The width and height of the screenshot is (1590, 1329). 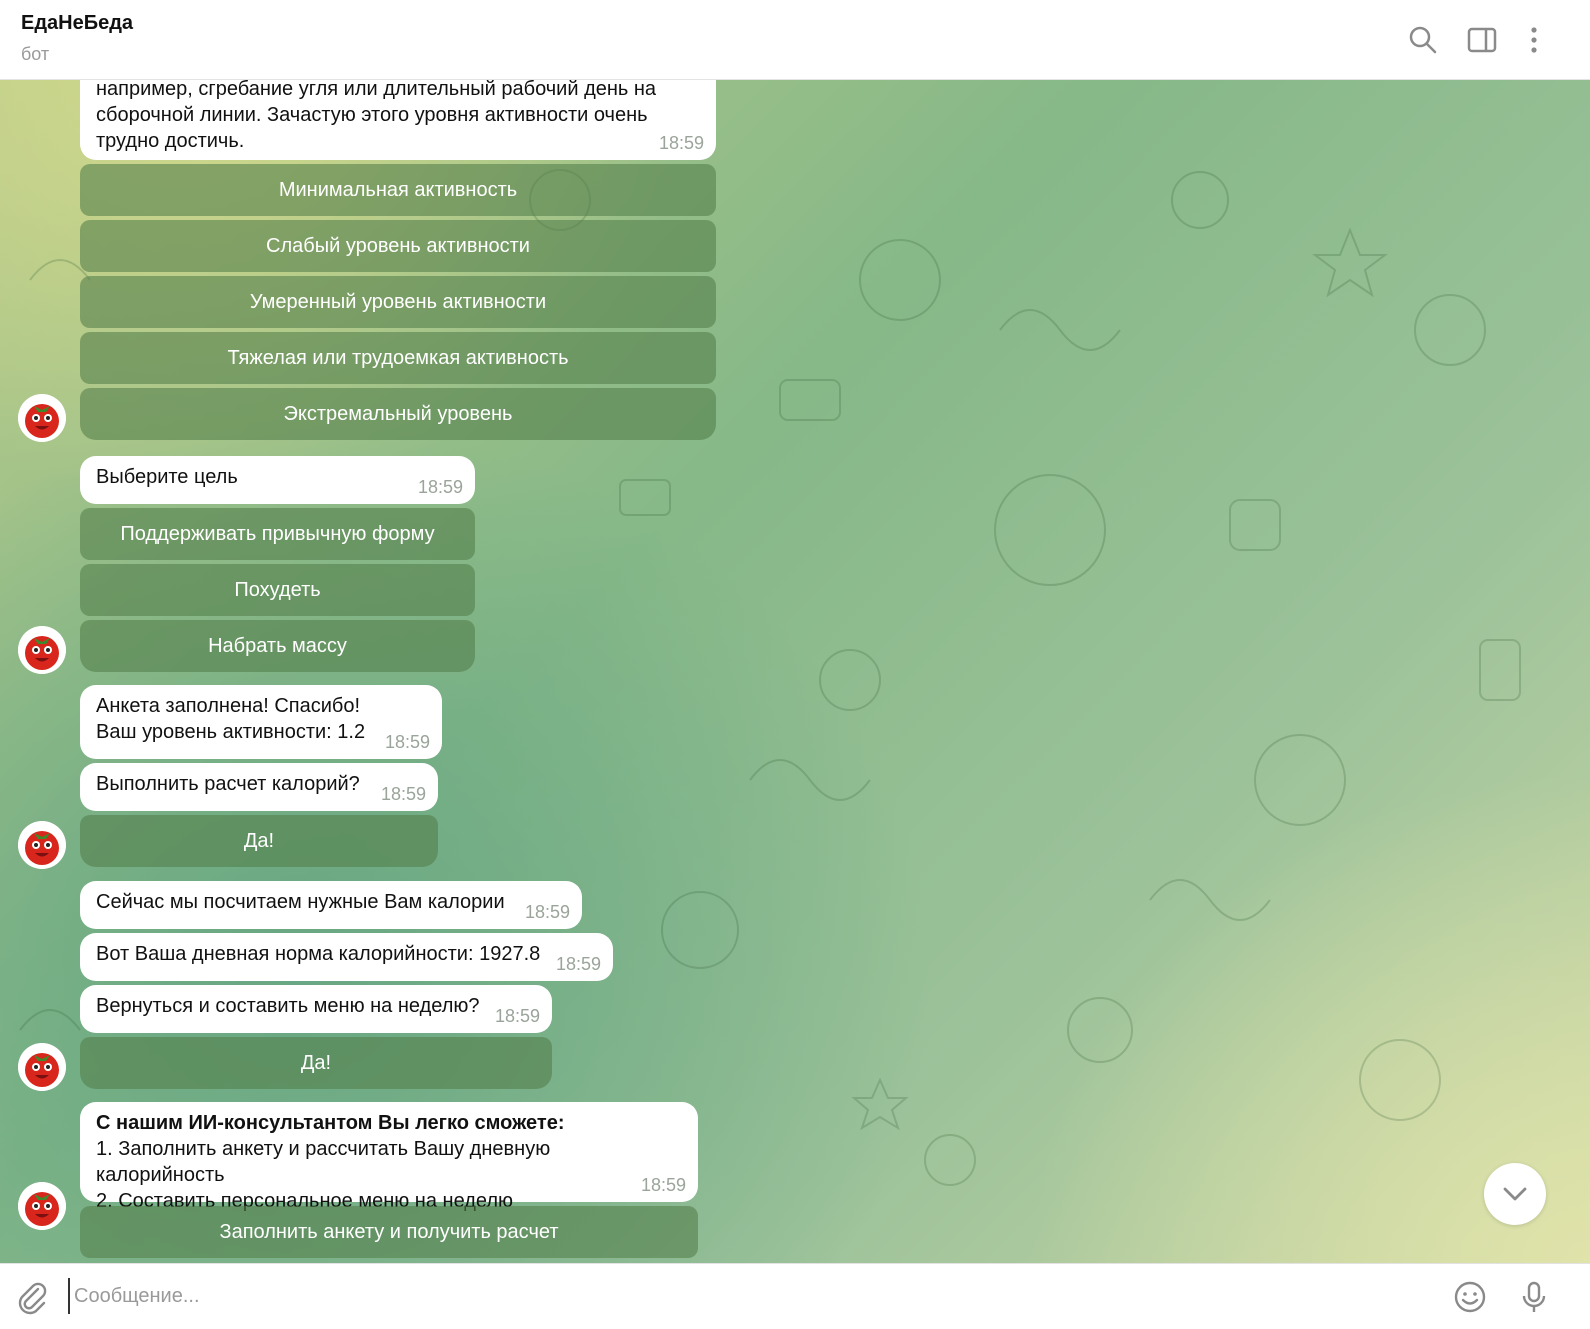 I want to click on chat-subtitle: бот, so click(x=35, y=54).